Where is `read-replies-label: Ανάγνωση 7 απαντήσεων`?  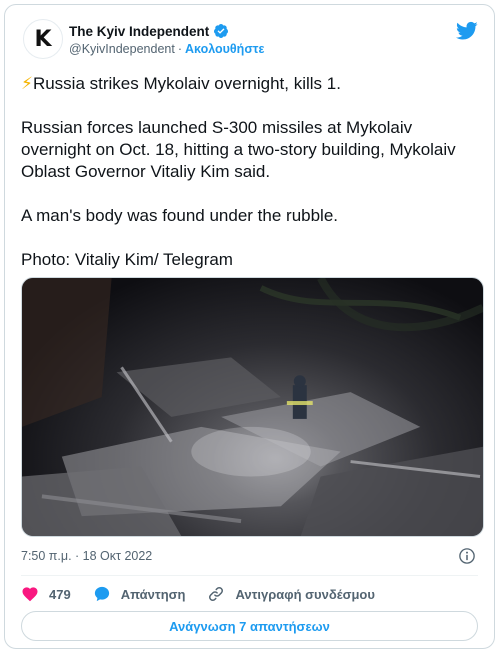
read-replies-label: Ανάγνωση 7 απαντήσεων is located at coordinates (249, 626).